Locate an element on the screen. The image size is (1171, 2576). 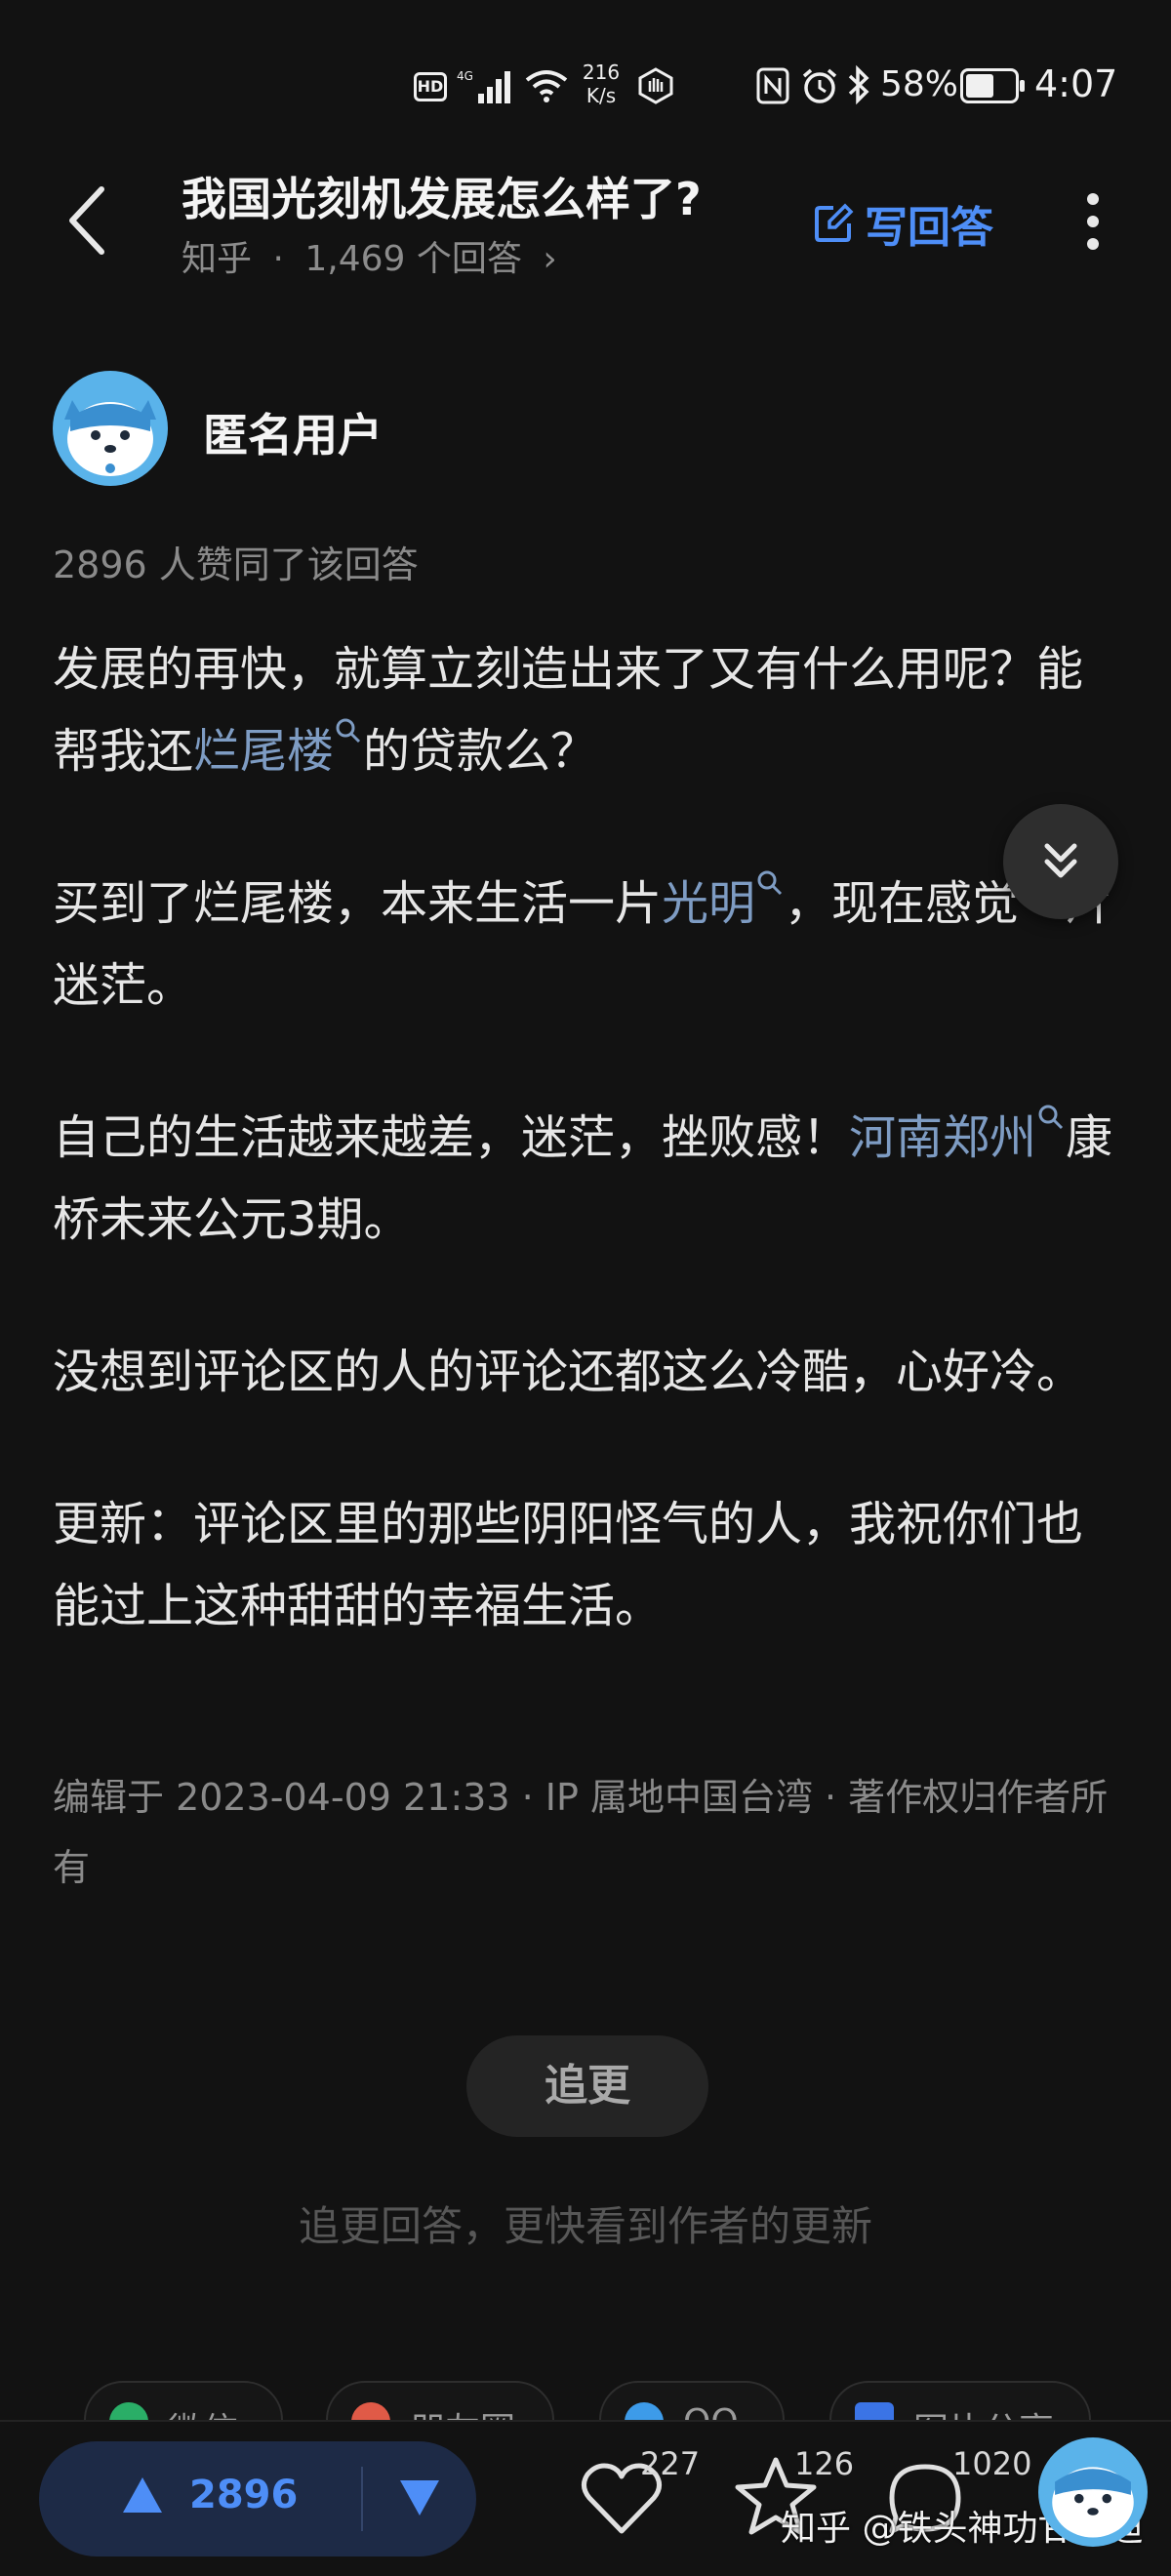
signal-icon: 4G is located at coordinates (483, 86).